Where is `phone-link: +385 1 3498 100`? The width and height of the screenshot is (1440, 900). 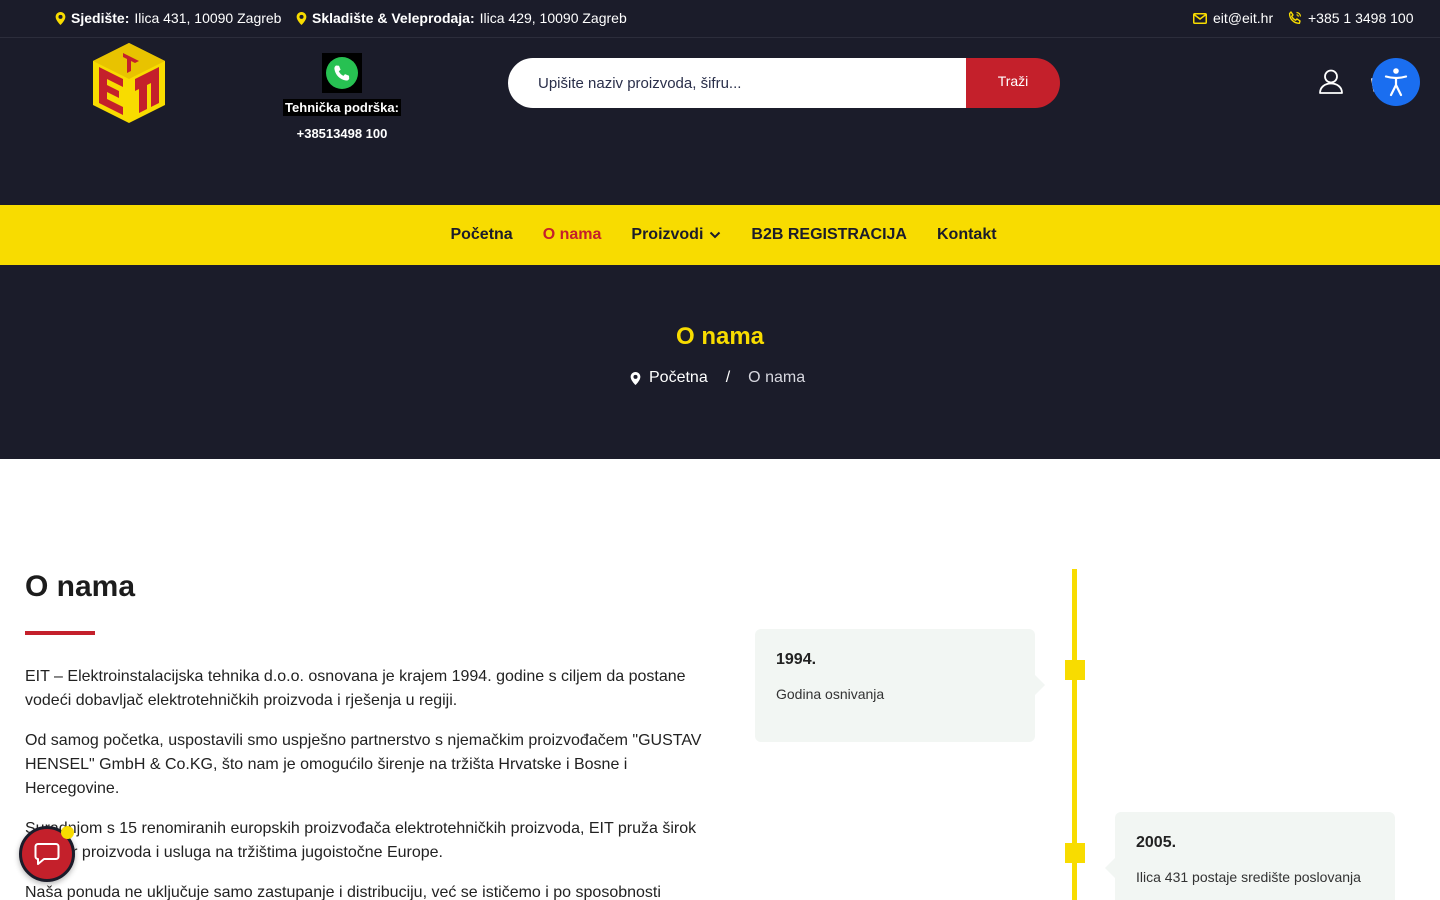
phone-link: +385 1 3498 100 is located at coordinates (1351, 18).